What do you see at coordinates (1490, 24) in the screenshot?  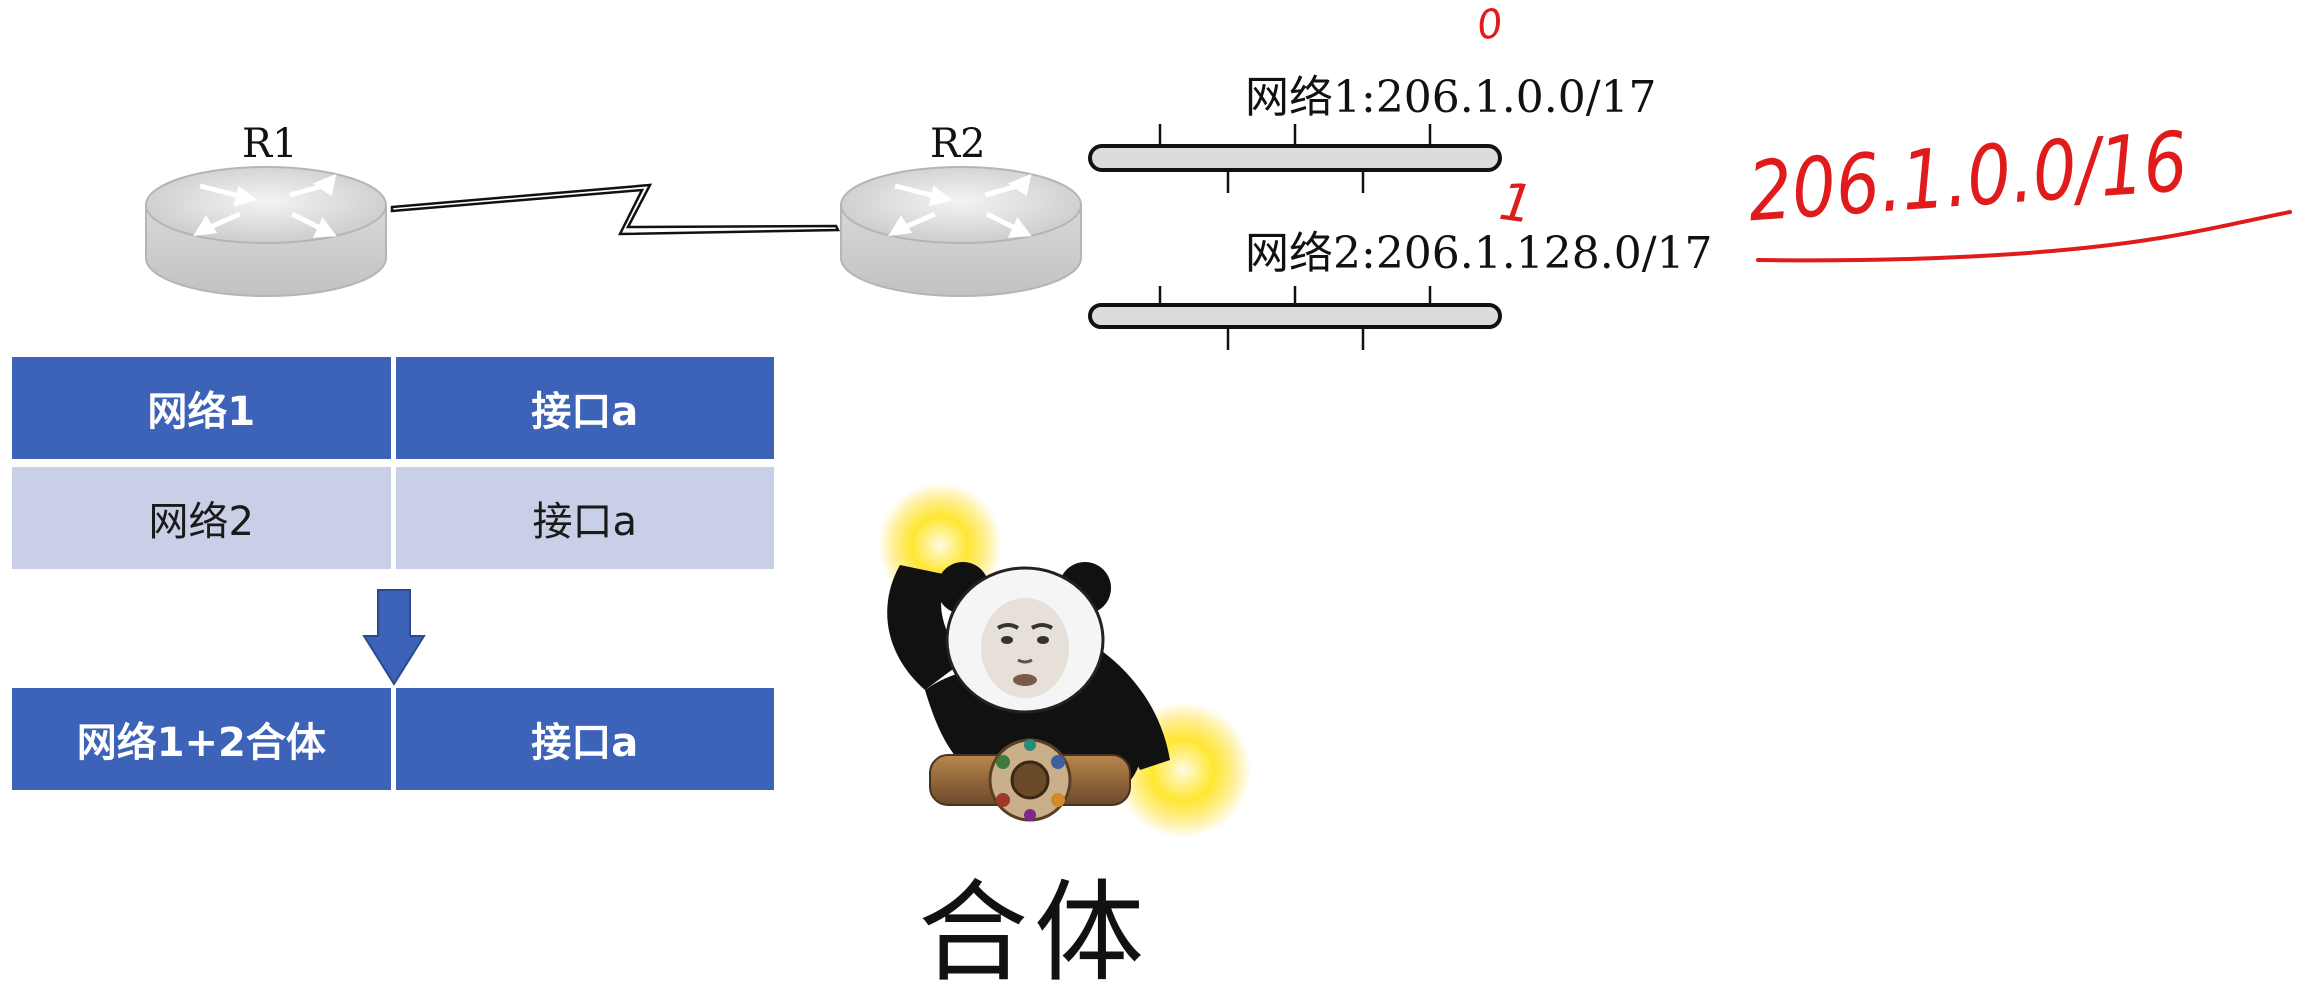 I see `bit-zero-annotation: 0` at bounding box center [1490, 24].